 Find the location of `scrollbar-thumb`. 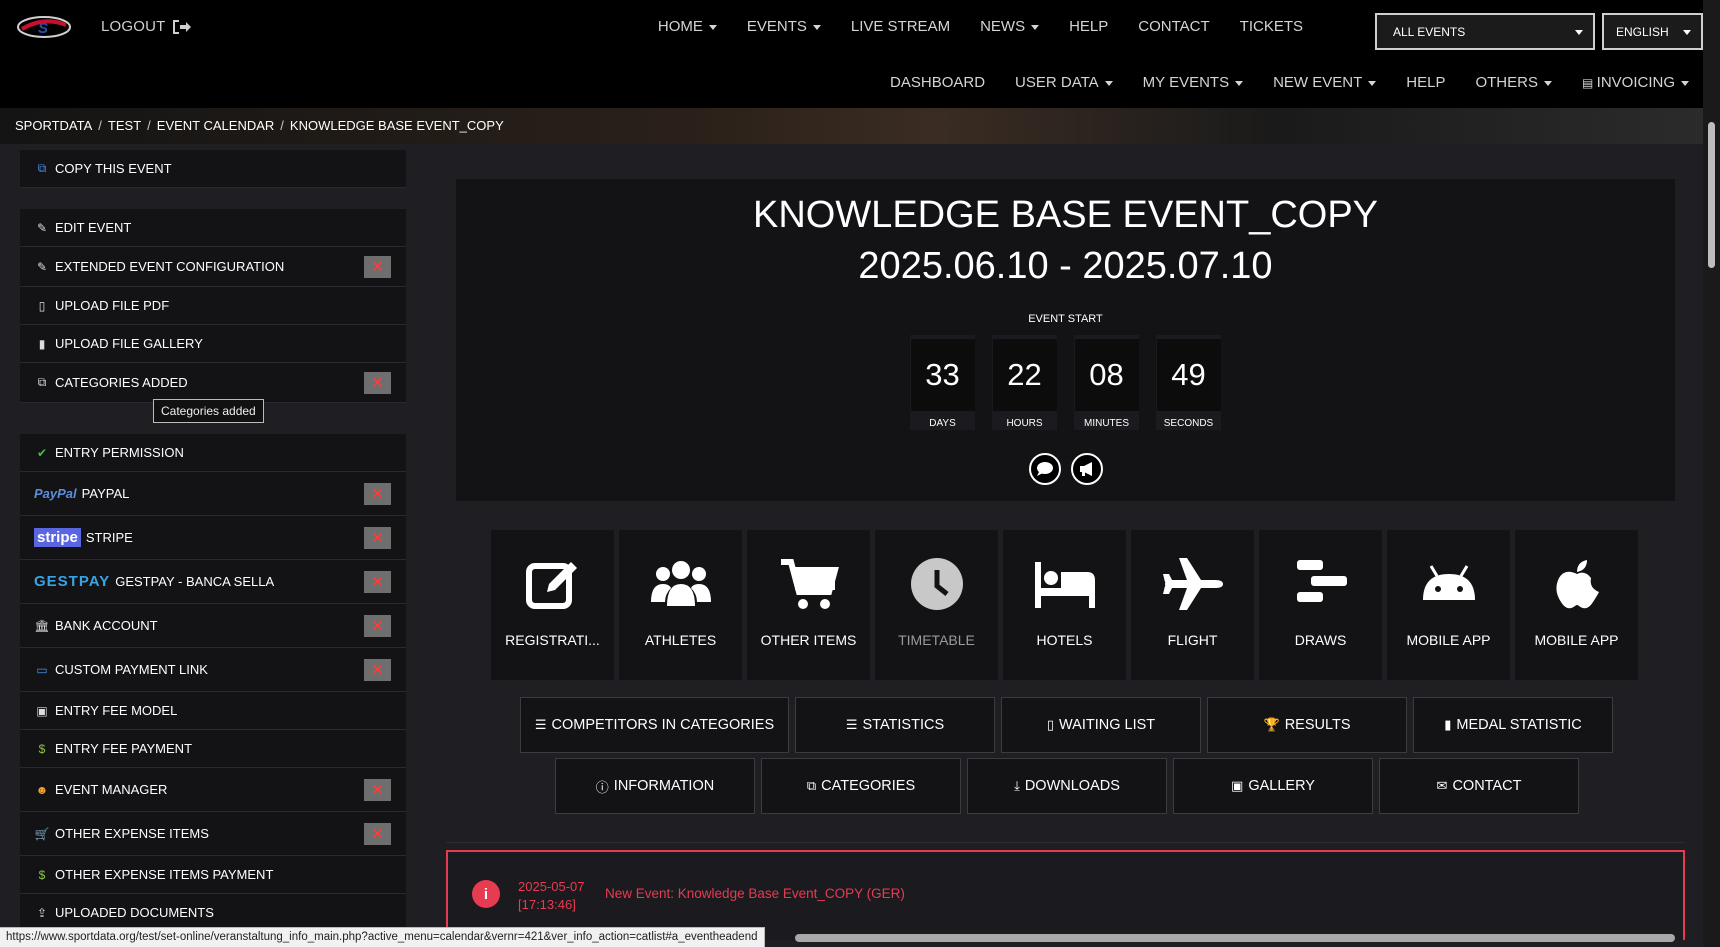

scrollbar-thumb is located at coordinates (1711, 195).